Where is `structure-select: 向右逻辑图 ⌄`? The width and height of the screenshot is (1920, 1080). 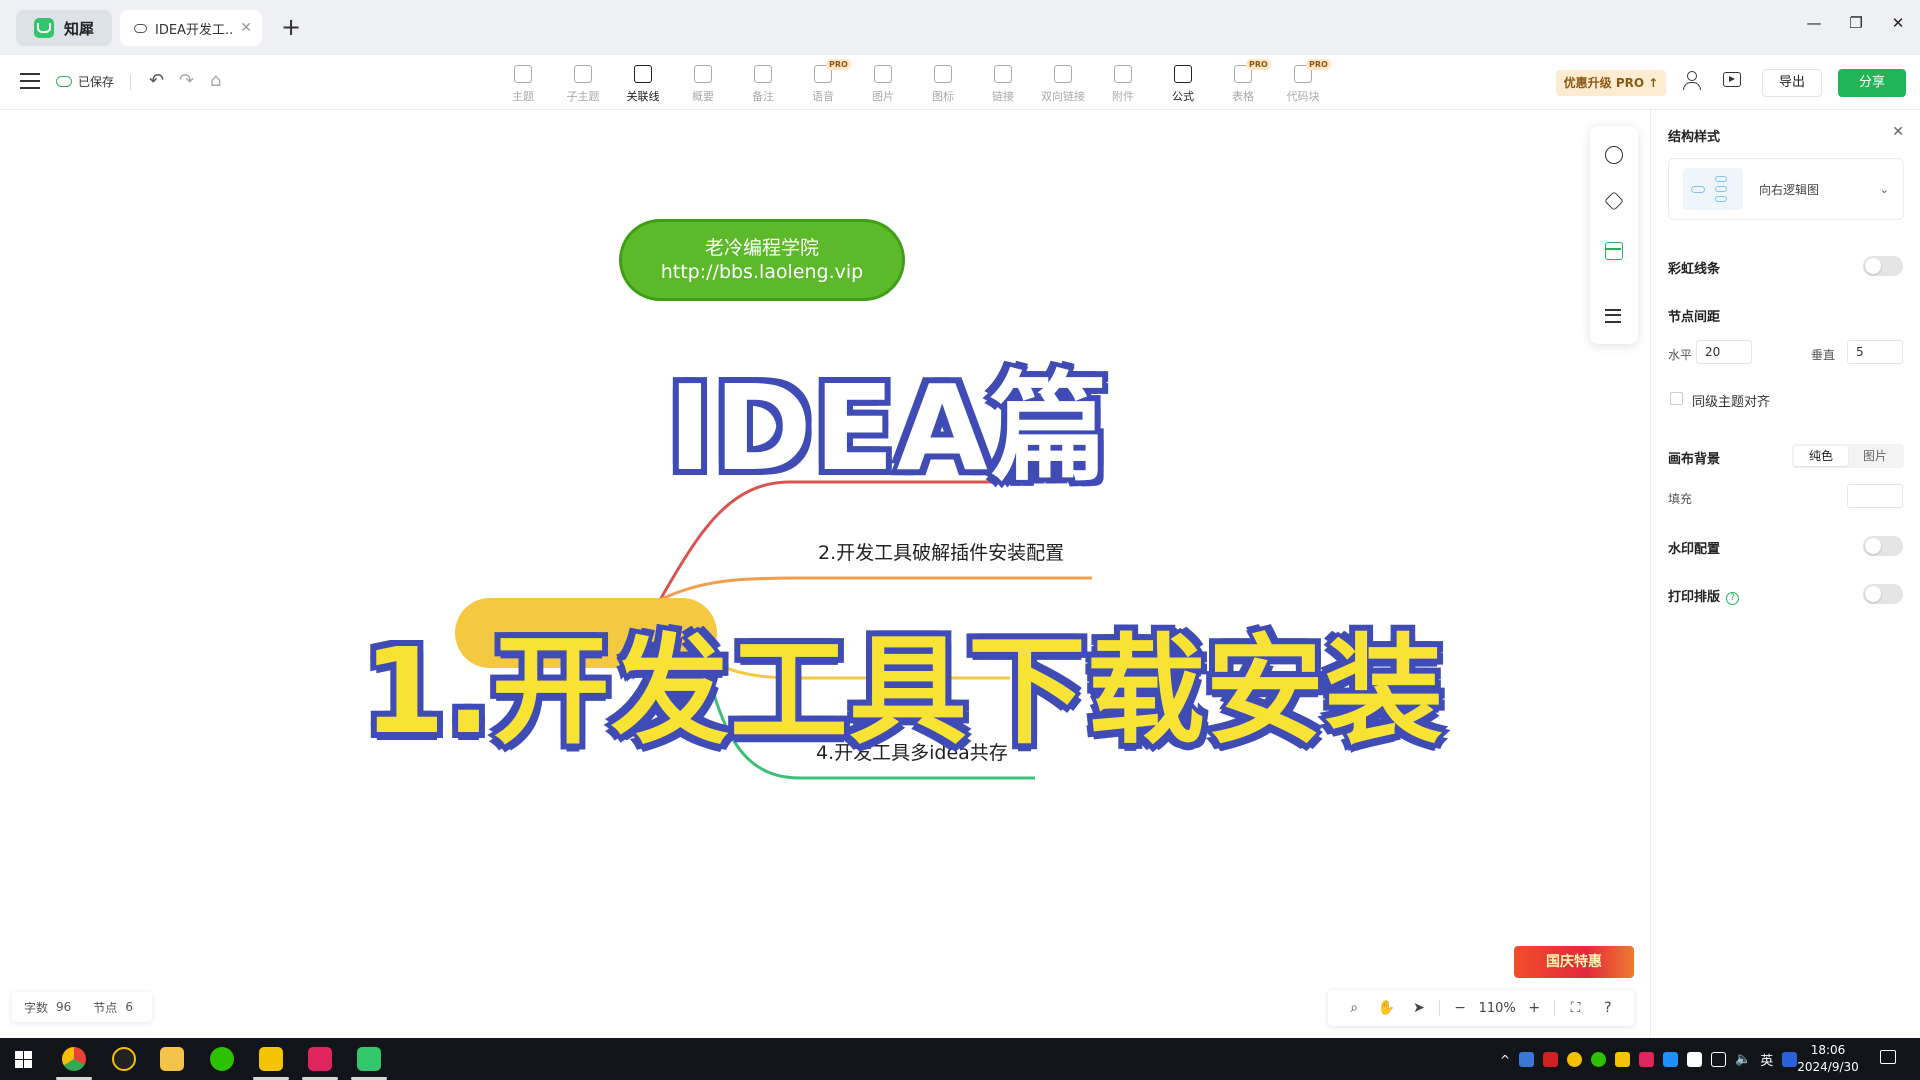
structure-select: 向右逻辑图 ⌄ is located at coordinates (1786, 189).